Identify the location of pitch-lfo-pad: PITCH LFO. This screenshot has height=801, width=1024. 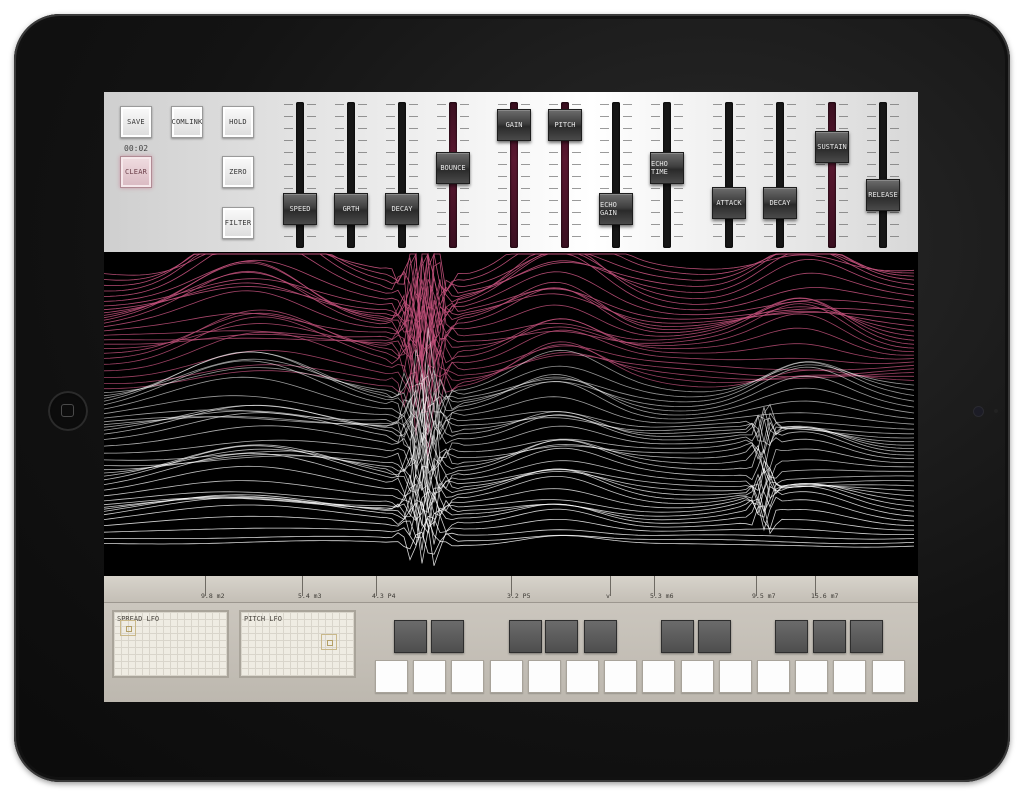
(297, 644).